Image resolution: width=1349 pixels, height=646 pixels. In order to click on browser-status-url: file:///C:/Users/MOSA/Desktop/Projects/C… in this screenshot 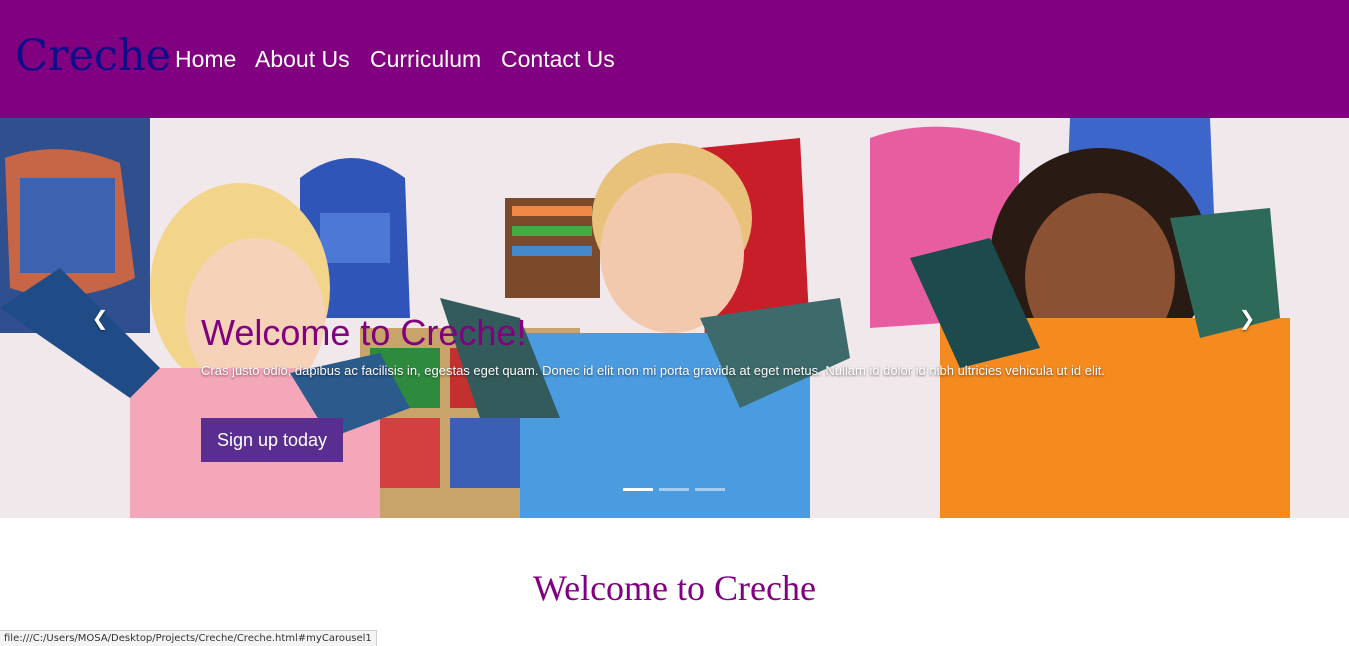, I will do `click(188, 638)`.